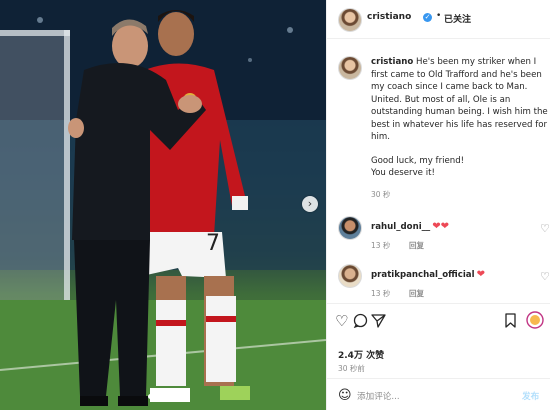  What do you see at coordinates (403, 173) in the screenshot?
I see `caption-line: You deserve it!` at bounding box center [403, 173].